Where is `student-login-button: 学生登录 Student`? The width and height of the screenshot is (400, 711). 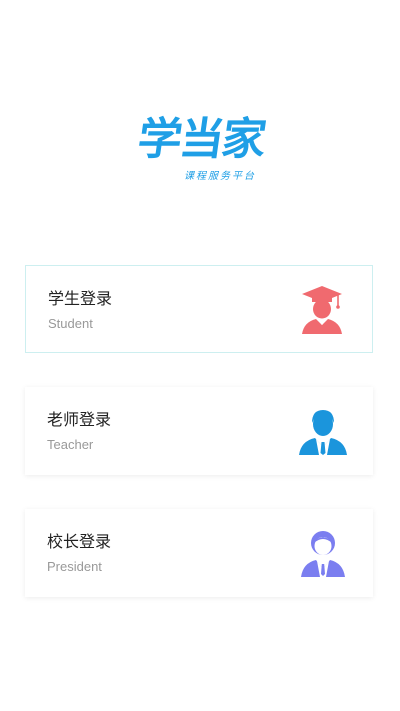
student-login-button: 学生登录 Student is located at coordinates (199, 309).